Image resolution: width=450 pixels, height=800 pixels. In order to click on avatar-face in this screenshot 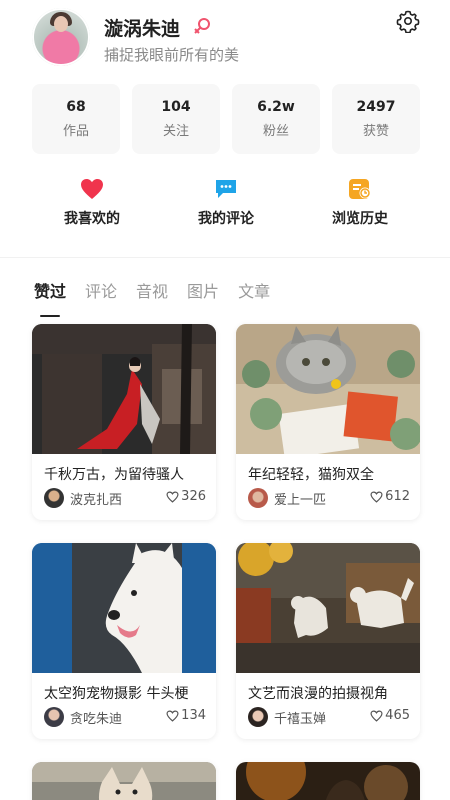, I will do `click(61, 24)`.